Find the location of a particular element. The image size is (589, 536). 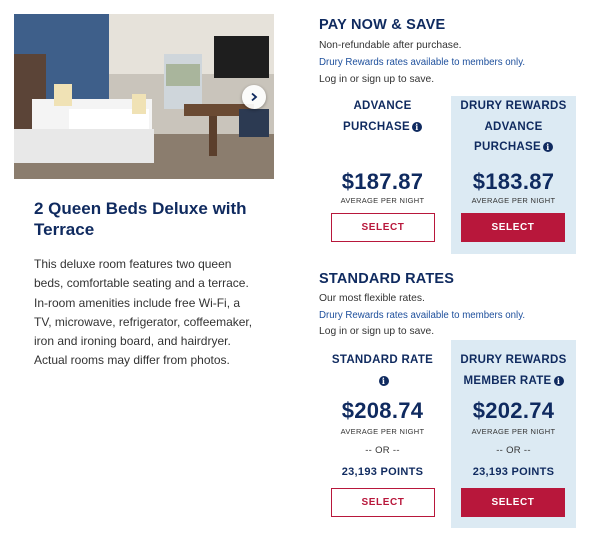

standard-rate-heading: STANDARD RATEi is located at coordinates (382, 370).